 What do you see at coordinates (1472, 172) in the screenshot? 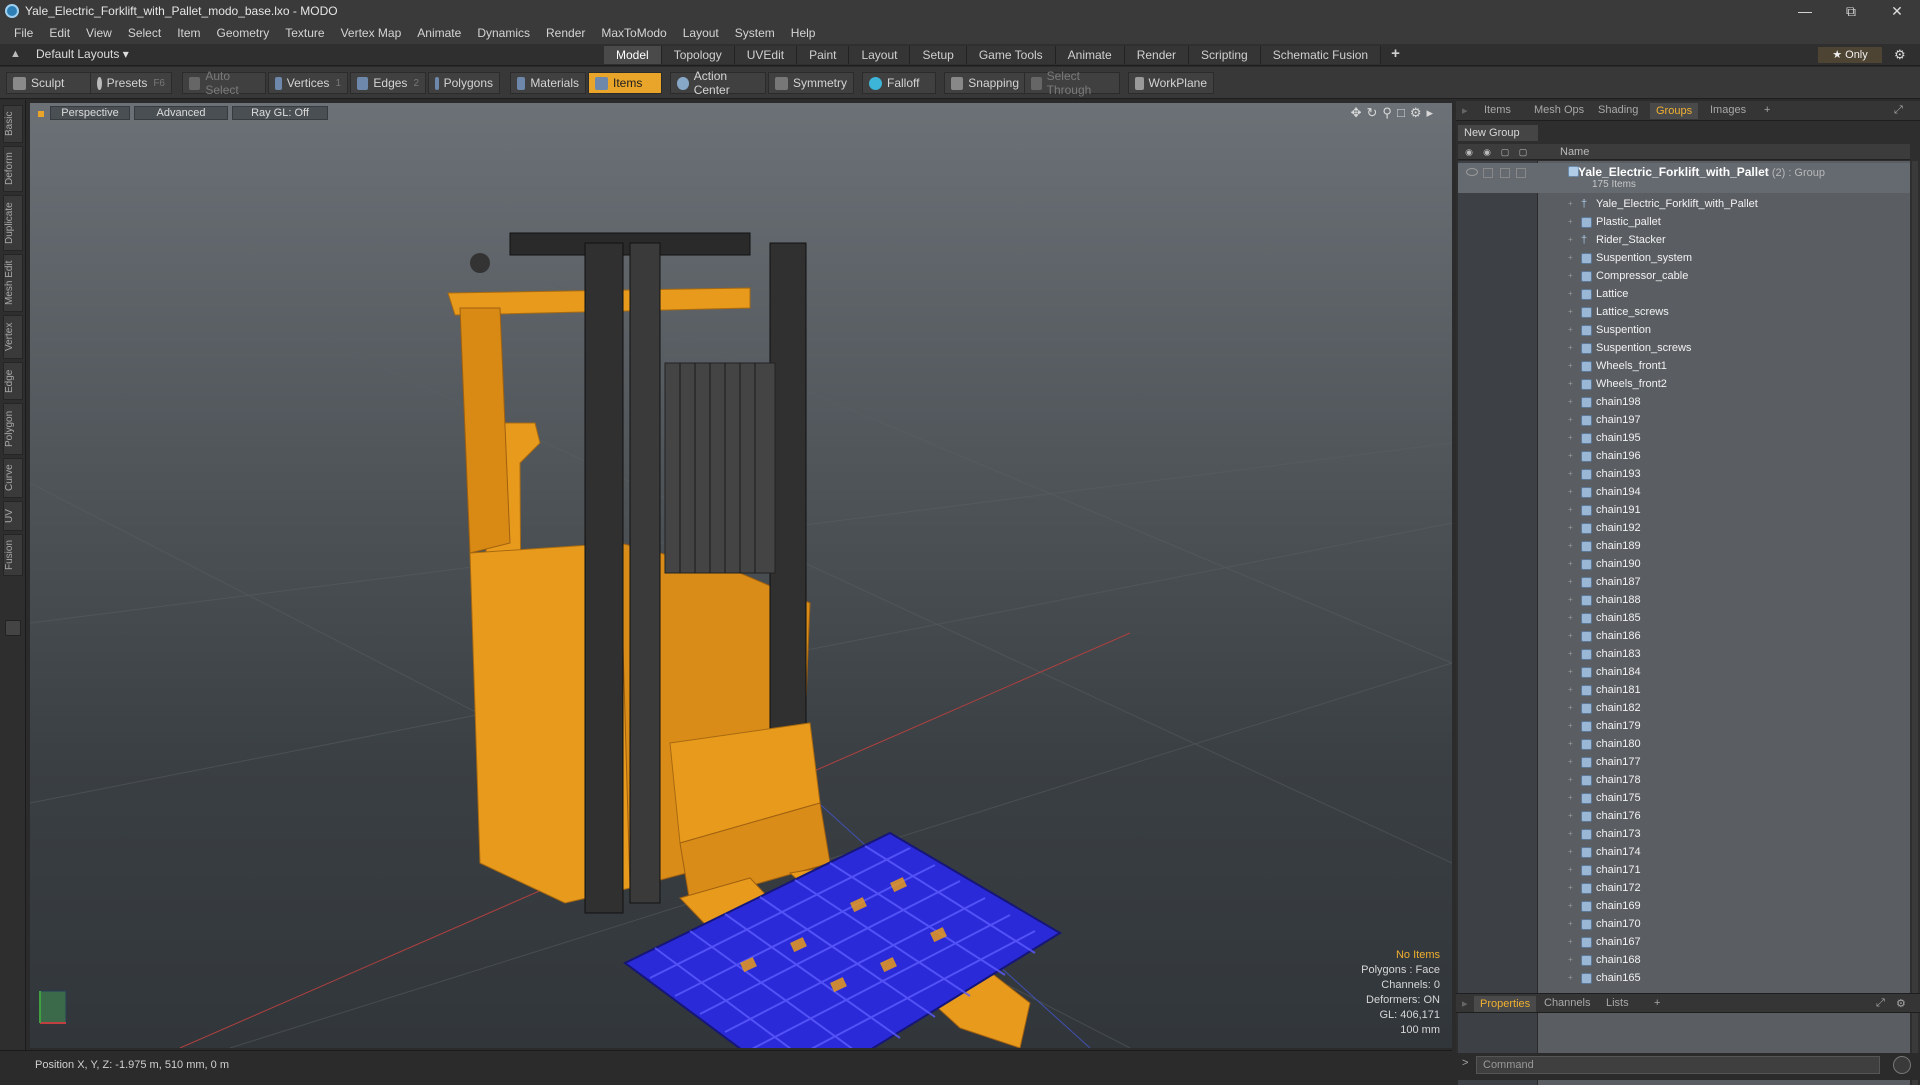
I see `eye-icon` at bounding box center [1472, 172].